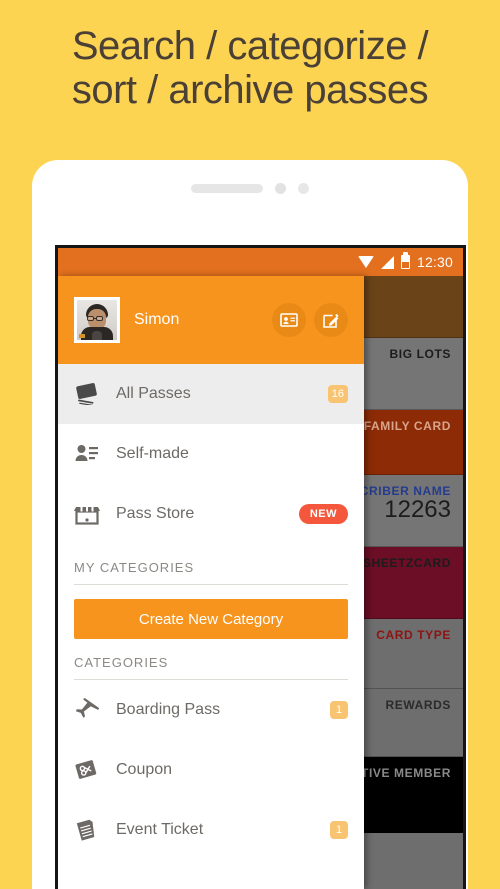 This screenshot has width=500, height=889. Describe the element at coordinates (211, 564) in the screenshot. I see `my-categories-section: MY CATEGORIES` at that location.